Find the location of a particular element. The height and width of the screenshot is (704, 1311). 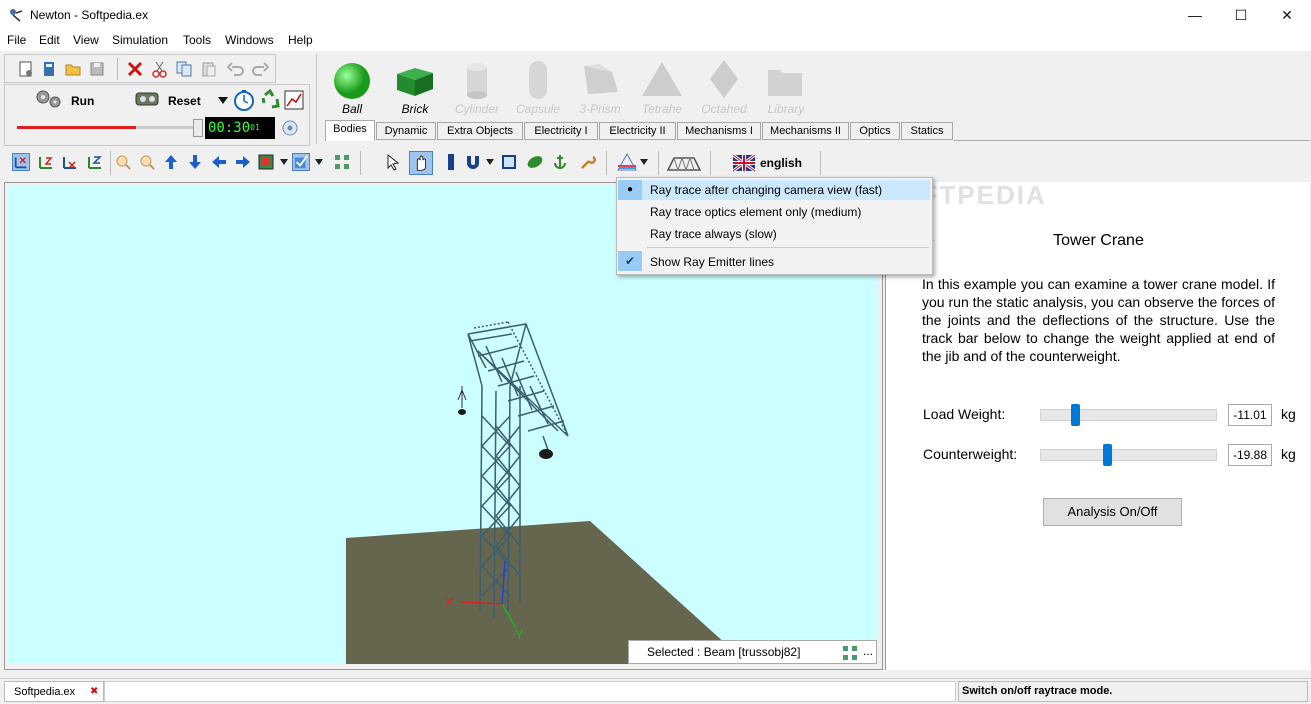

new-file-icon is located at coordinates (26, 69).